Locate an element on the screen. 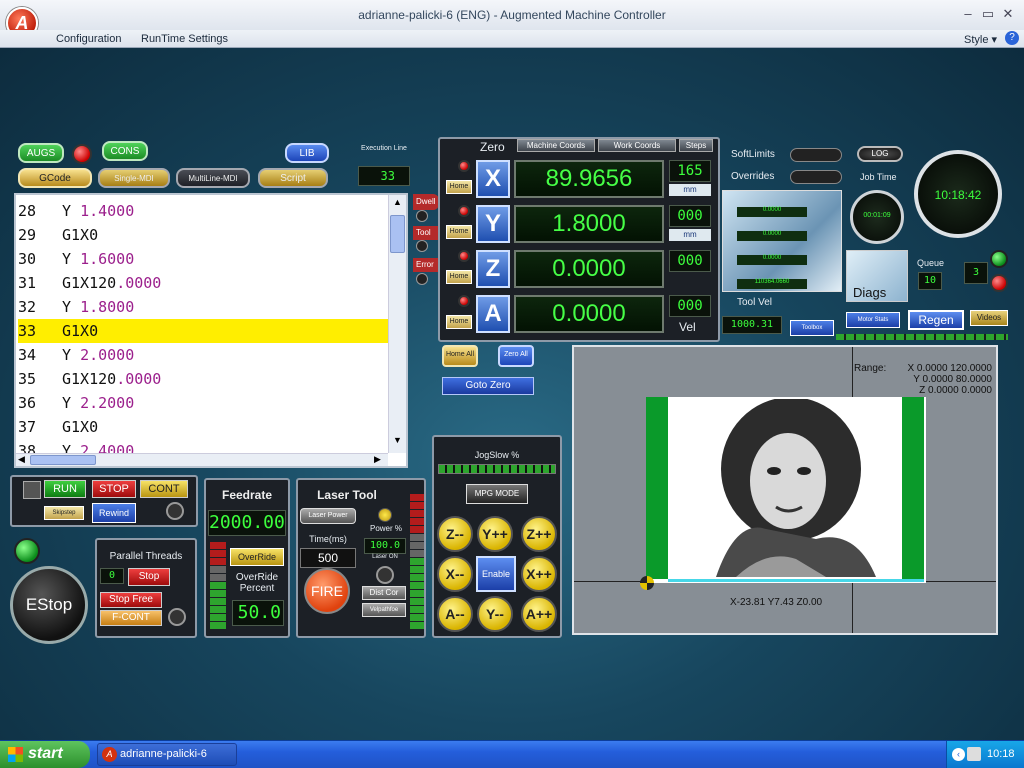 This screenshot has height=768, width=1024. log-button: LOG is located at coordinates (880, 154).